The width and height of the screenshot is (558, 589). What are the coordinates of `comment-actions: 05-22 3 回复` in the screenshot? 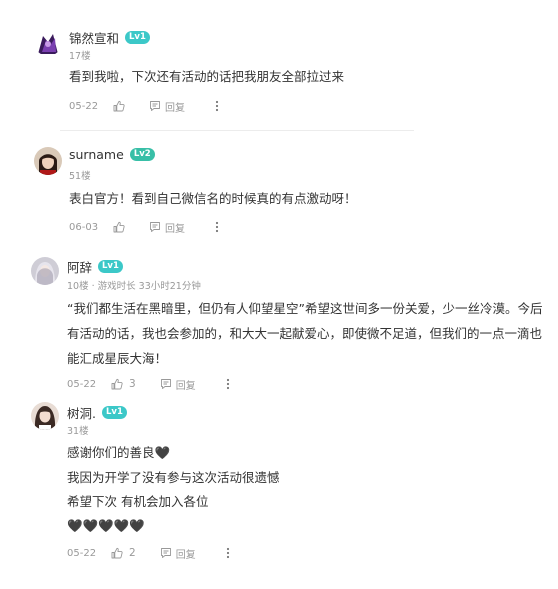 It's located at (148, 384).